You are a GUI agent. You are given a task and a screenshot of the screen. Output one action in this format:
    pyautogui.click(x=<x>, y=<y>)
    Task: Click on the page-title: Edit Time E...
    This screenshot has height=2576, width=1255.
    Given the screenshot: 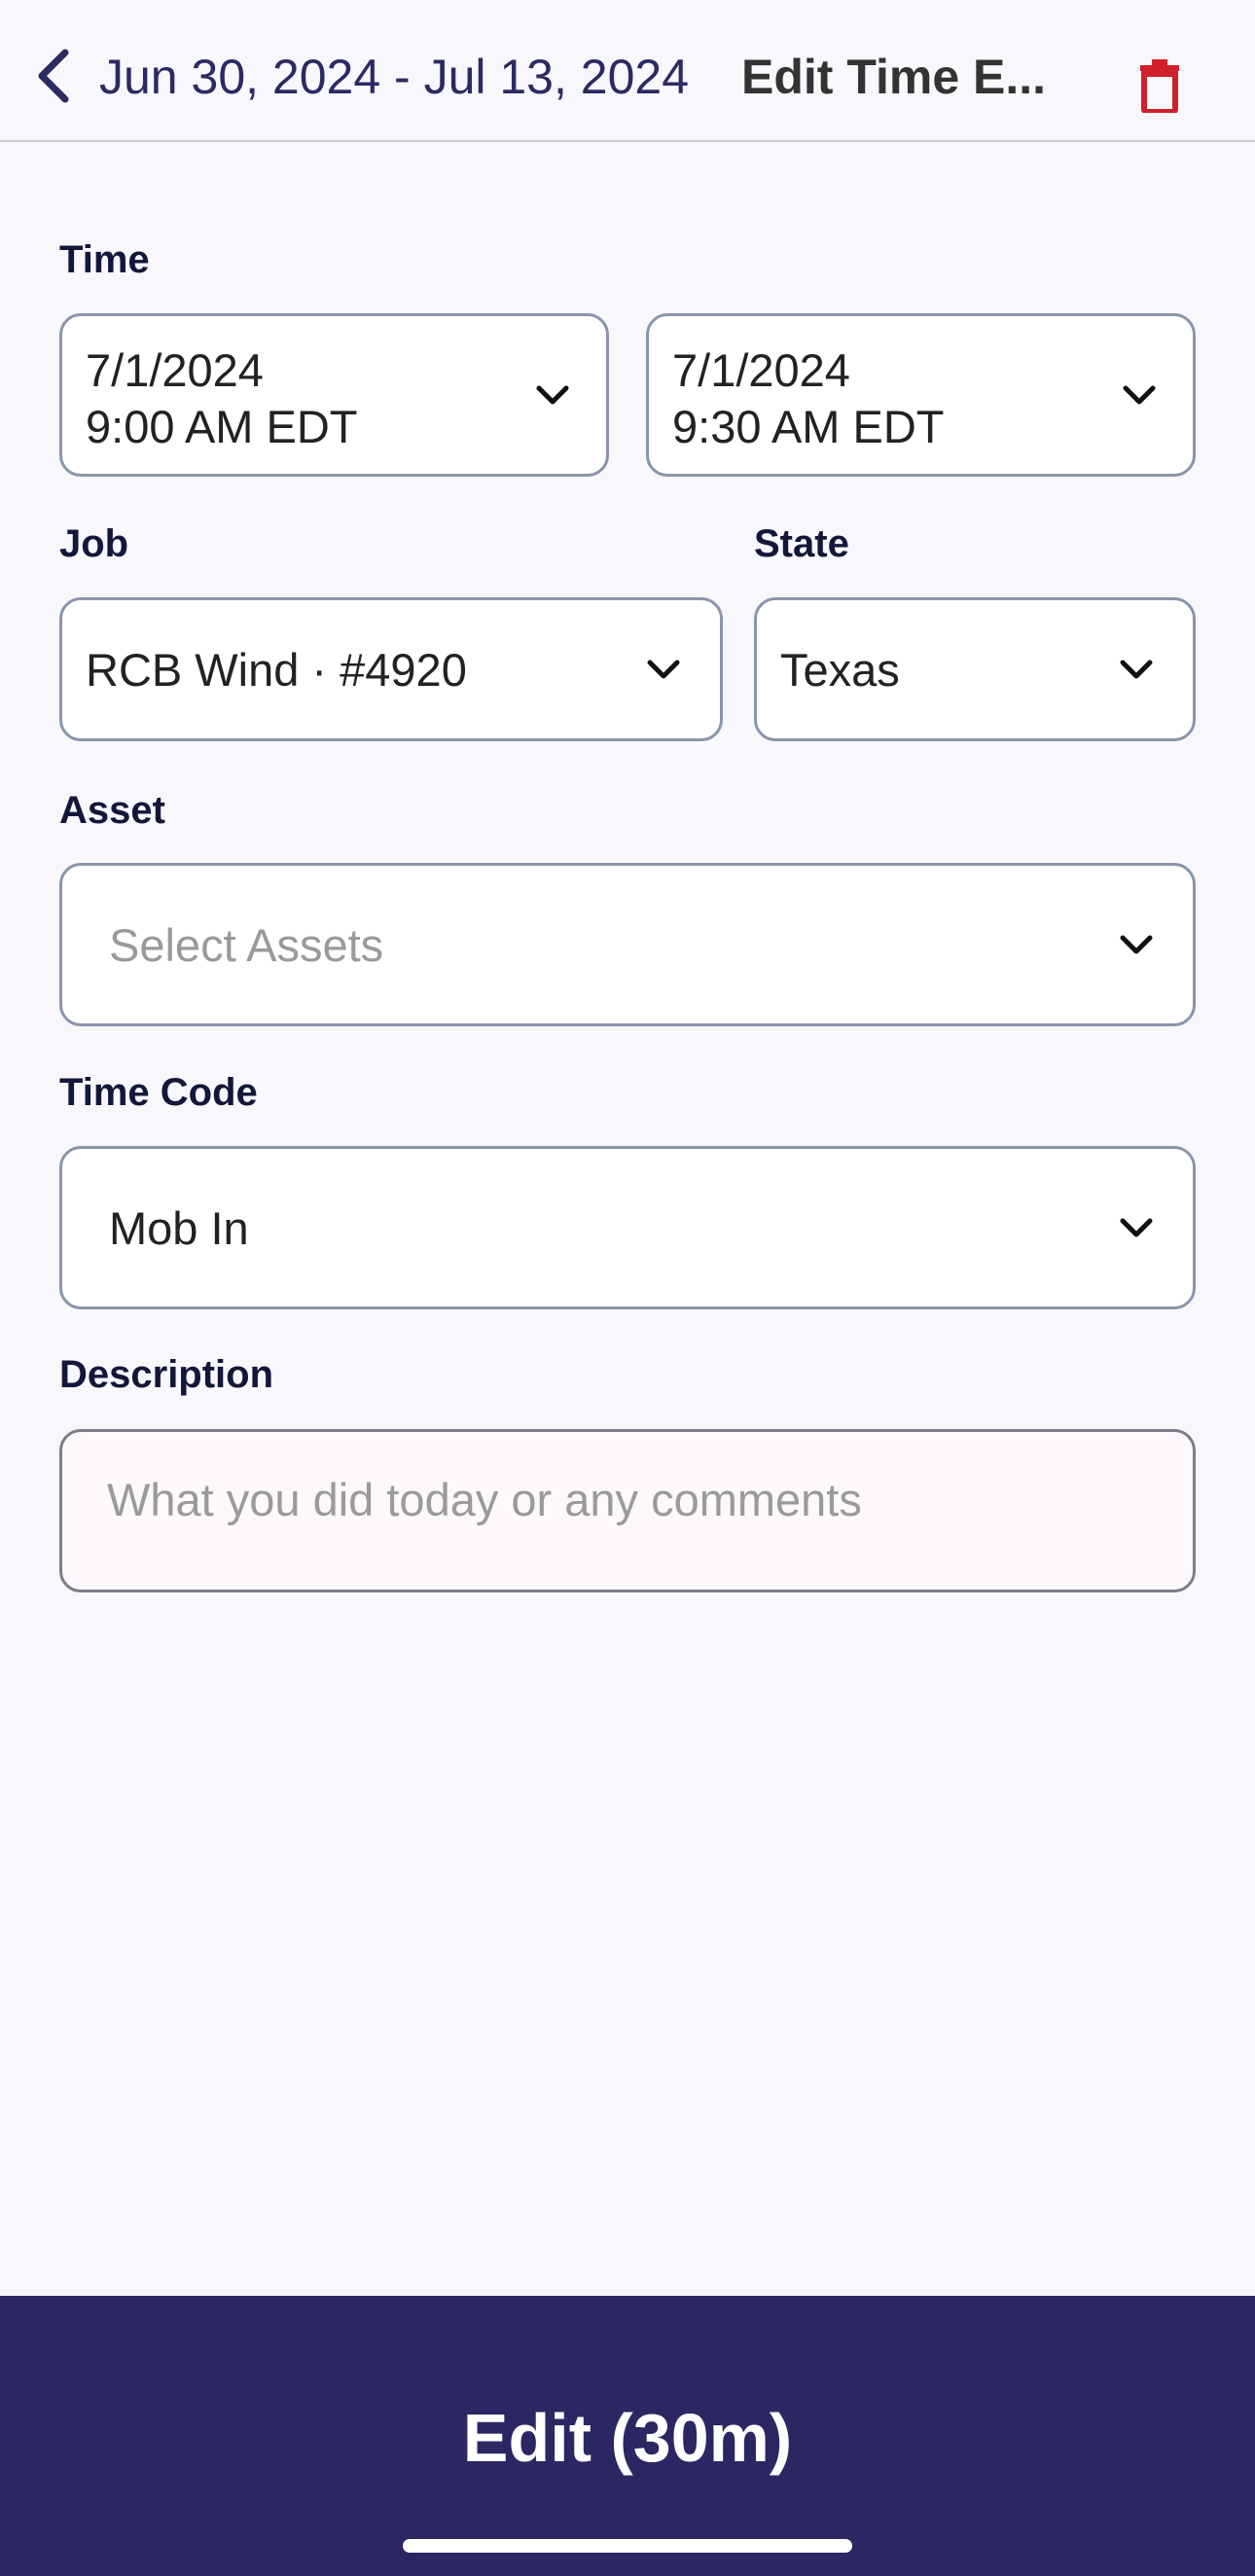 What is the action you would take?
    pyautogui.click(x=894, y=77)
    